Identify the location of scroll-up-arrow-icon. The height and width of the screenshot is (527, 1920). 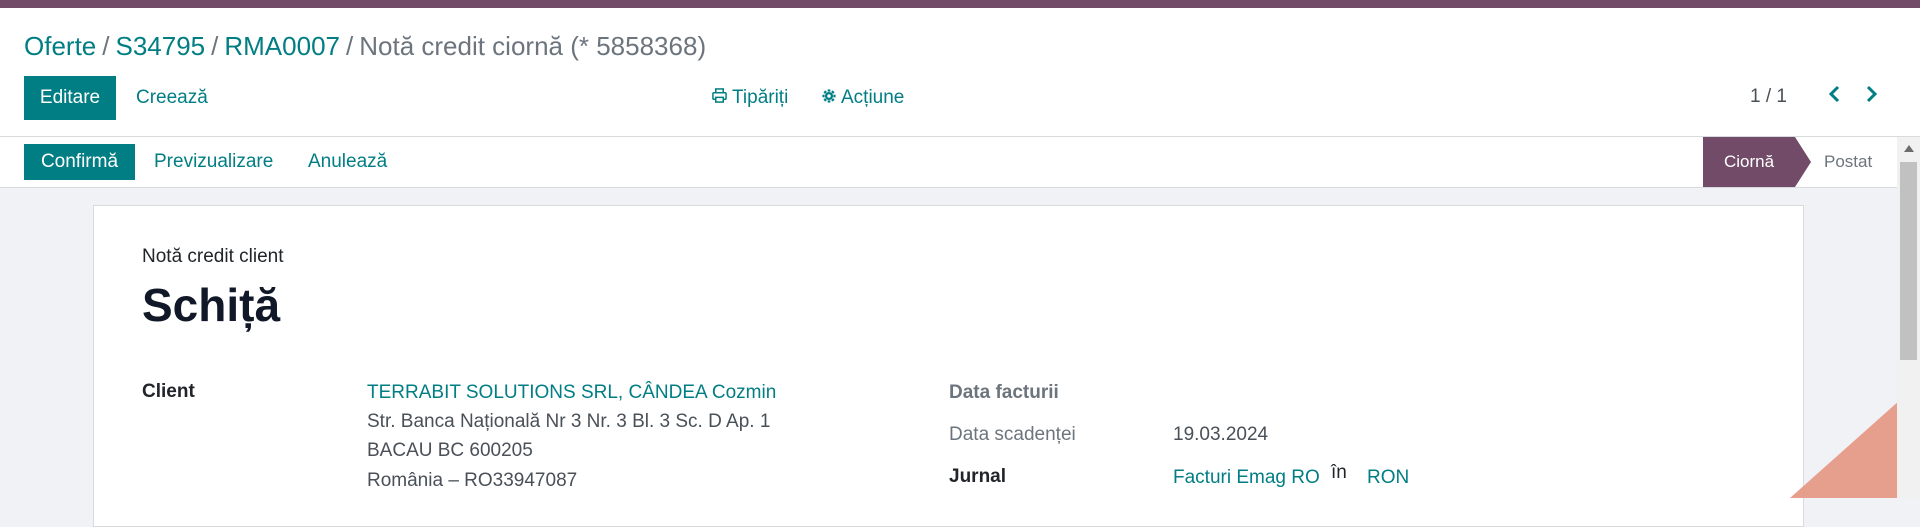
(1908, 148).